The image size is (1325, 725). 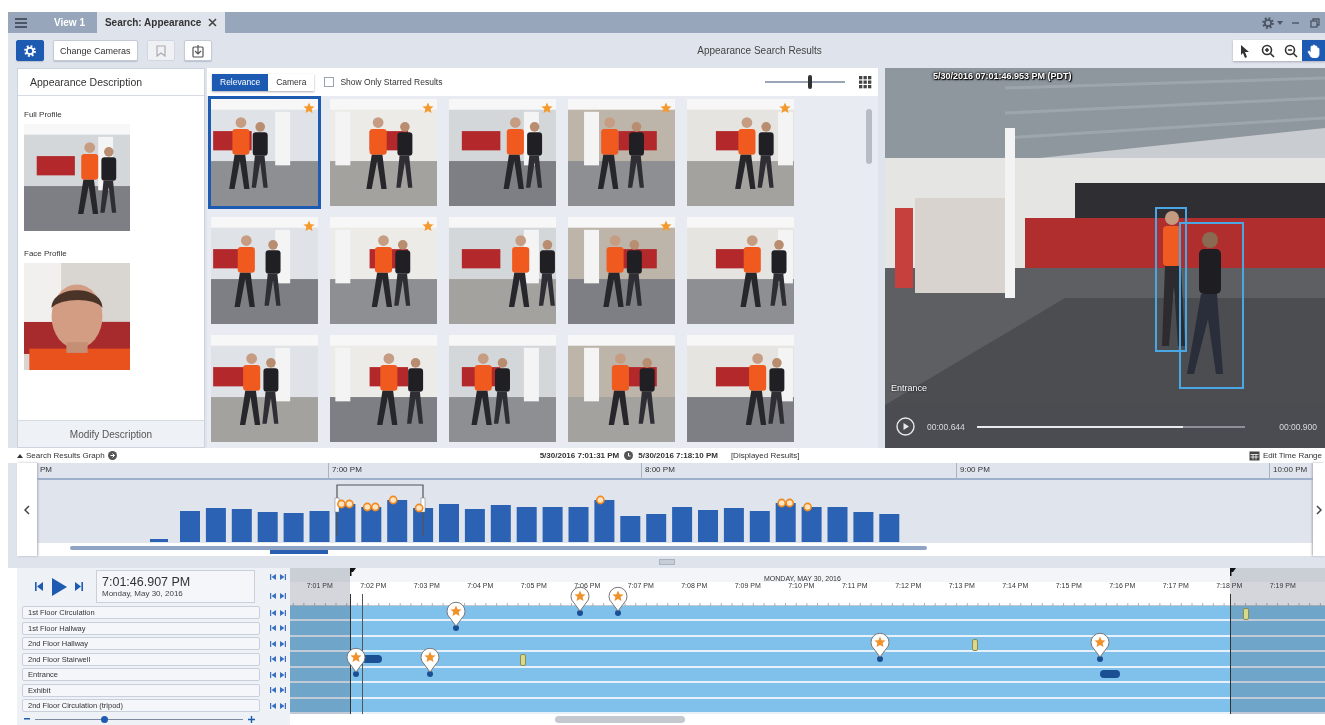 I want to click on panel-title: Appearance Search Results, so click(x=759, y=50).